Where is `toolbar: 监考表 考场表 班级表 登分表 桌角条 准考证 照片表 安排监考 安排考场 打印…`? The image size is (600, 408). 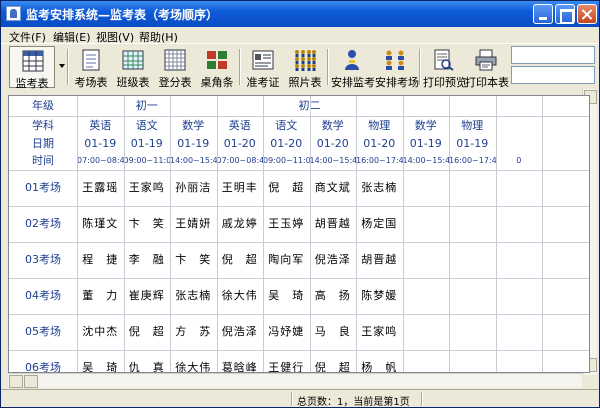
toolbar: 监考表 考场表 班级表 登分表 桌角条 准考证 照片表 安排监考 安排考场 打印… is located at coordinates (300, 66).